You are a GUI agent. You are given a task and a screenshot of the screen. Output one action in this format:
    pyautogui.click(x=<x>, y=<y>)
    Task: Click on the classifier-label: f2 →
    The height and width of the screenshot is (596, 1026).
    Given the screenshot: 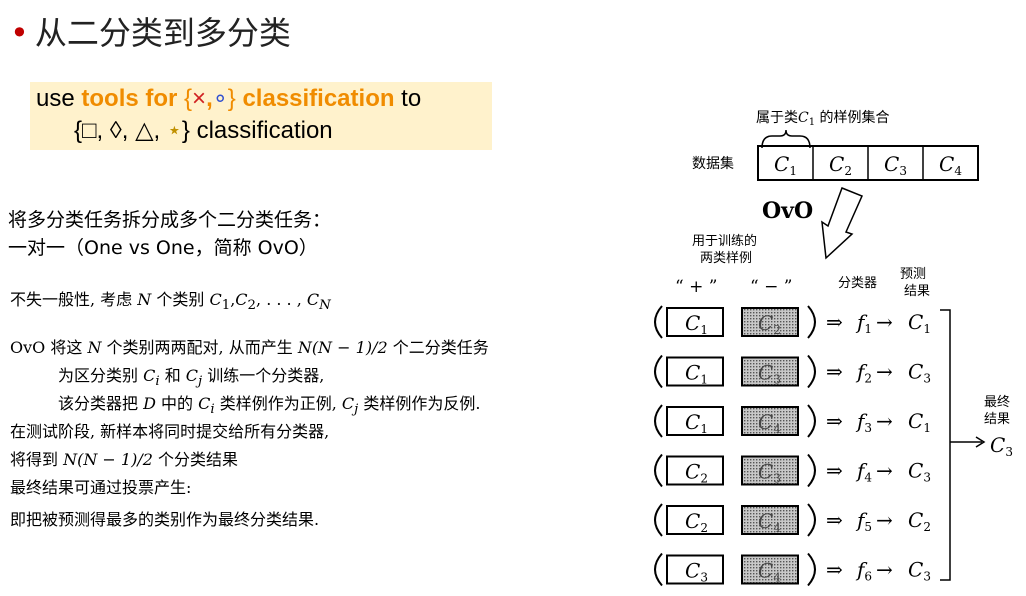 What is the action you would take?
    pyautogui.click(x=874, y=373)
    